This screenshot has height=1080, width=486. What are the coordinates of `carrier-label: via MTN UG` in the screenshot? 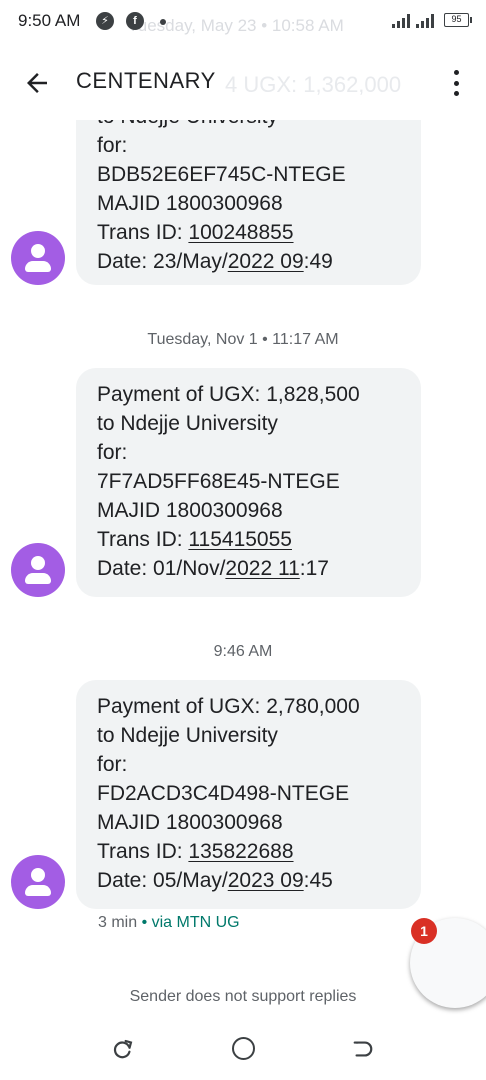 It's located at (195, 922).